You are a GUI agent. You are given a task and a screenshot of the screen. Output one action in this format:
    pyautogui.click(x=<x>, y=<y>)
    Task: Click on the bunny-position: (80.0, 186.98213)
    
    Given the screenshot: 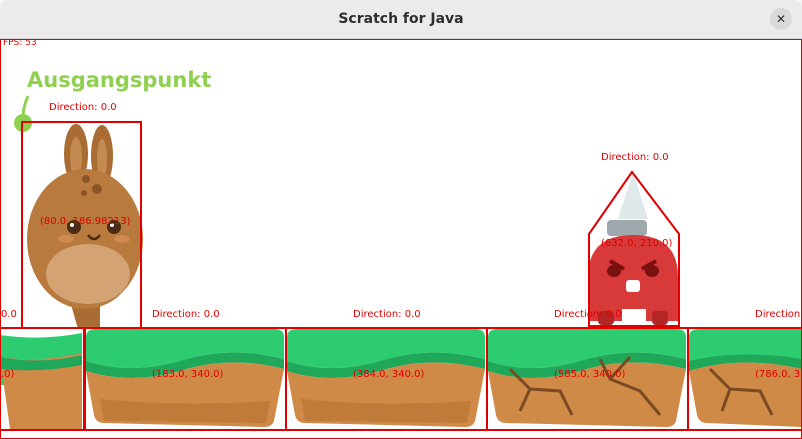 What is the action you would take?
    pyautogui.click(x=85, y=221)
    